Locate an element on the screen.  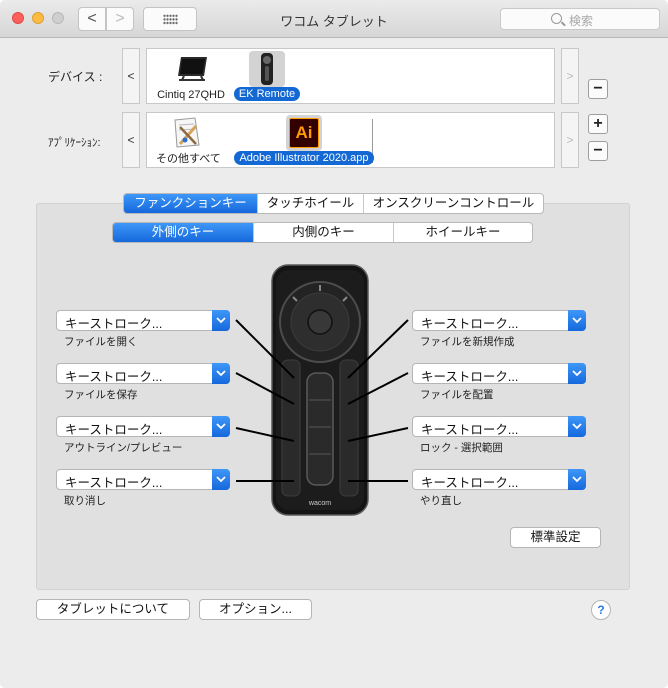
key-label-right-3: ロック - 選択範囲 is located at coordinates (461, 448).